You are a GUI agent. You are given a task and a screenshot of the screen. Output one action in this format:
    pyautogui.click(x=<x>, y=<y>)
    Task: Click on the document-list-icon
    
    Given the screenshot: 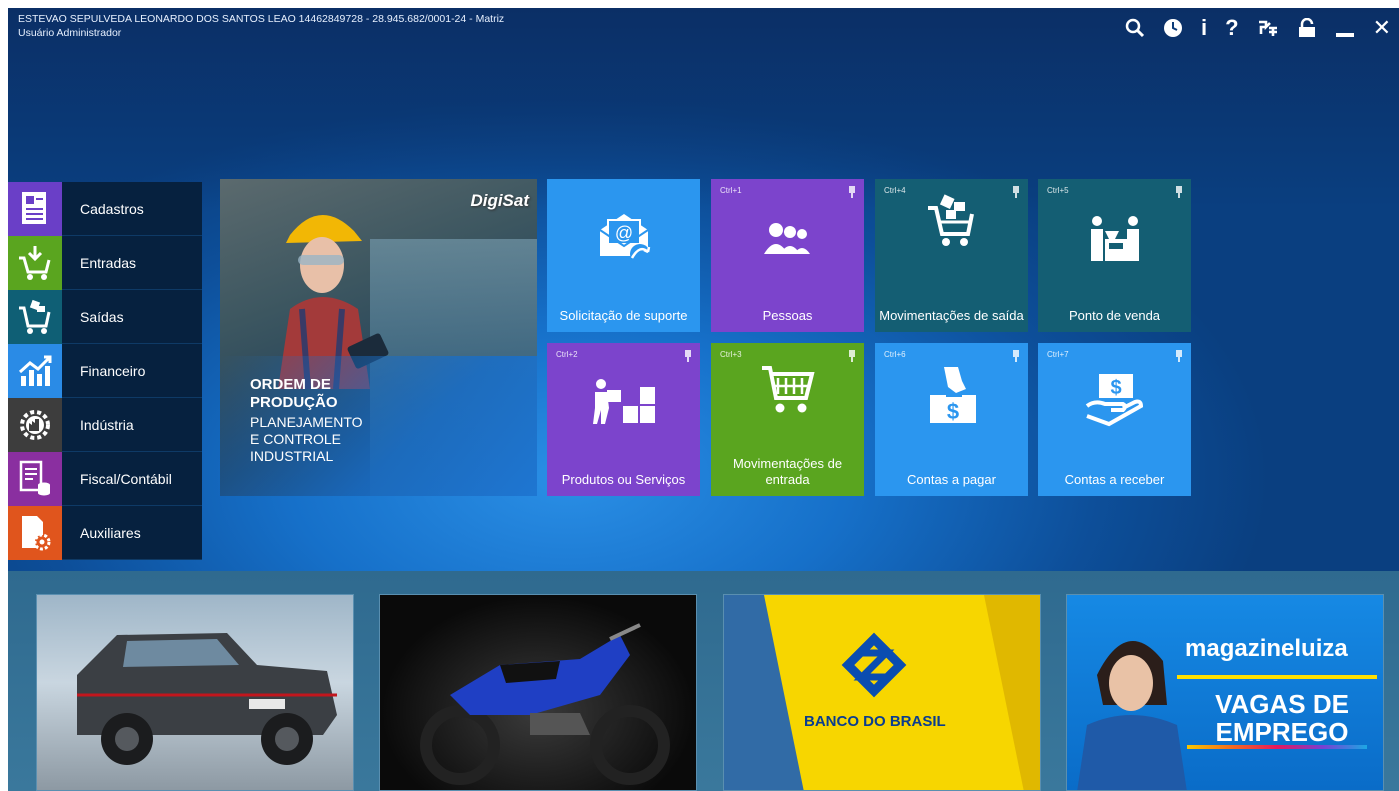 What is the action you would take?
    pyautogui.click(x=35, y=208)
    